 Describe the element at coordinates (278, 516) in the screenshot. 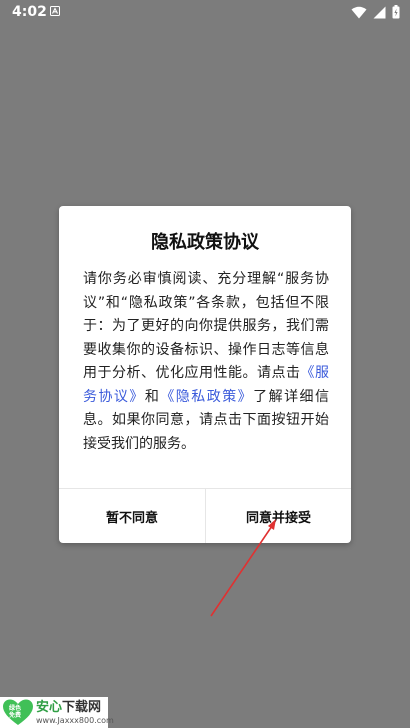

I see `accept-button: 同意并接受` at that location.